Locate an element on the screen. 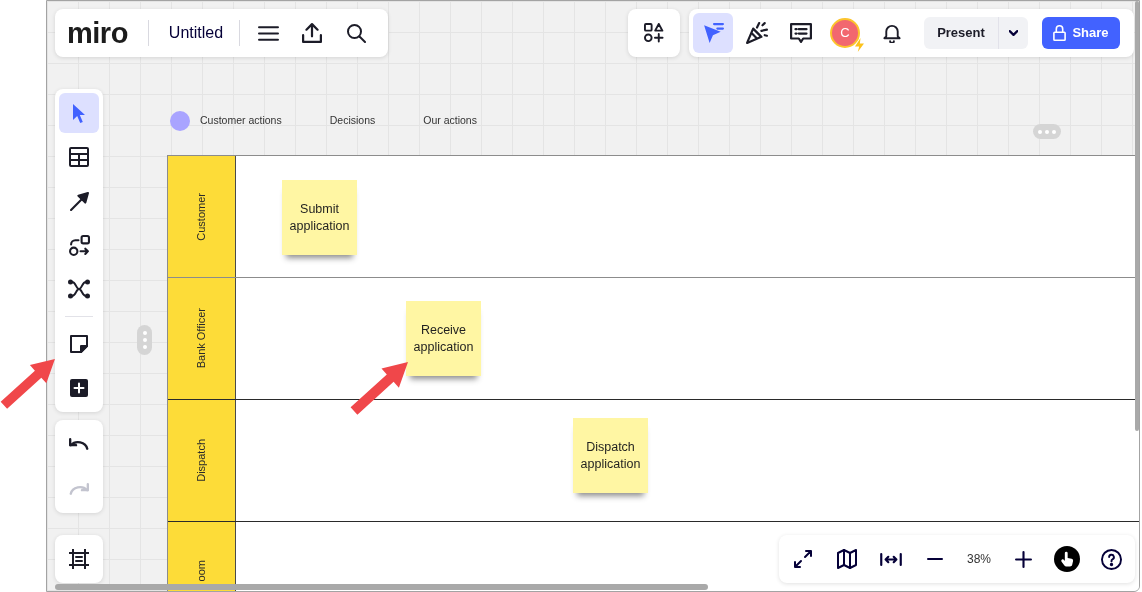 The height and width of the screenshot is (592, 1142). minus-icon is located at coordinates (935, 559).